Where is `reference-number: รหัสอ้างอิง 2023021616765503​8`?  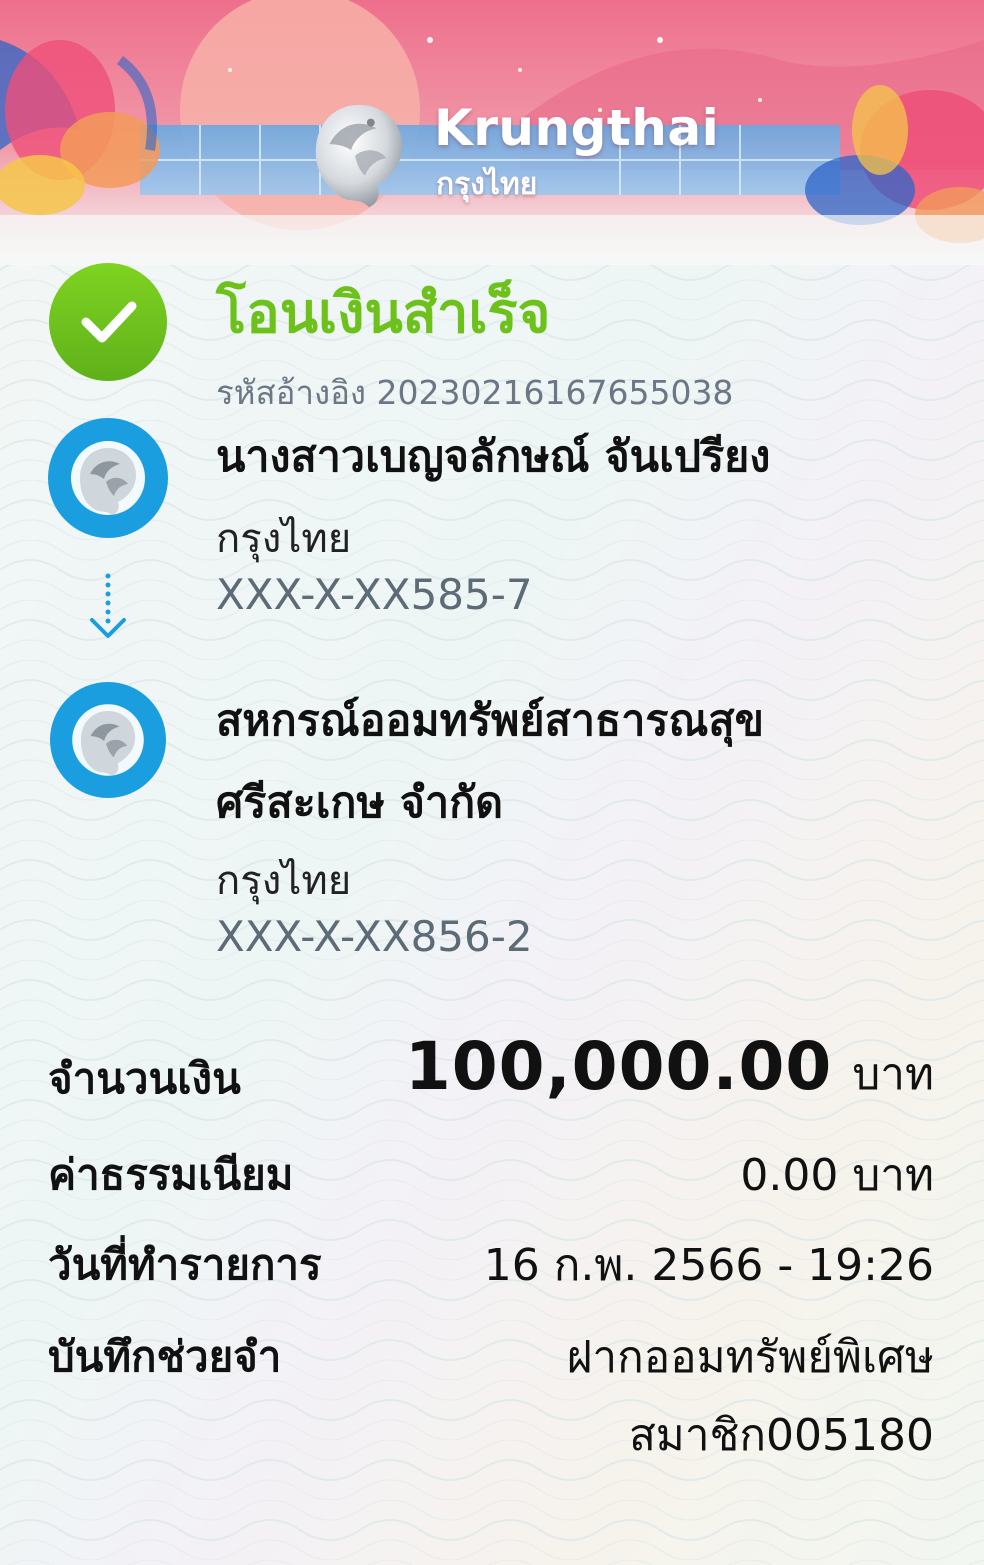 reference-number: รหัสอ้างอิง 2023021616765503​8 is located at coordinates (475, 392).